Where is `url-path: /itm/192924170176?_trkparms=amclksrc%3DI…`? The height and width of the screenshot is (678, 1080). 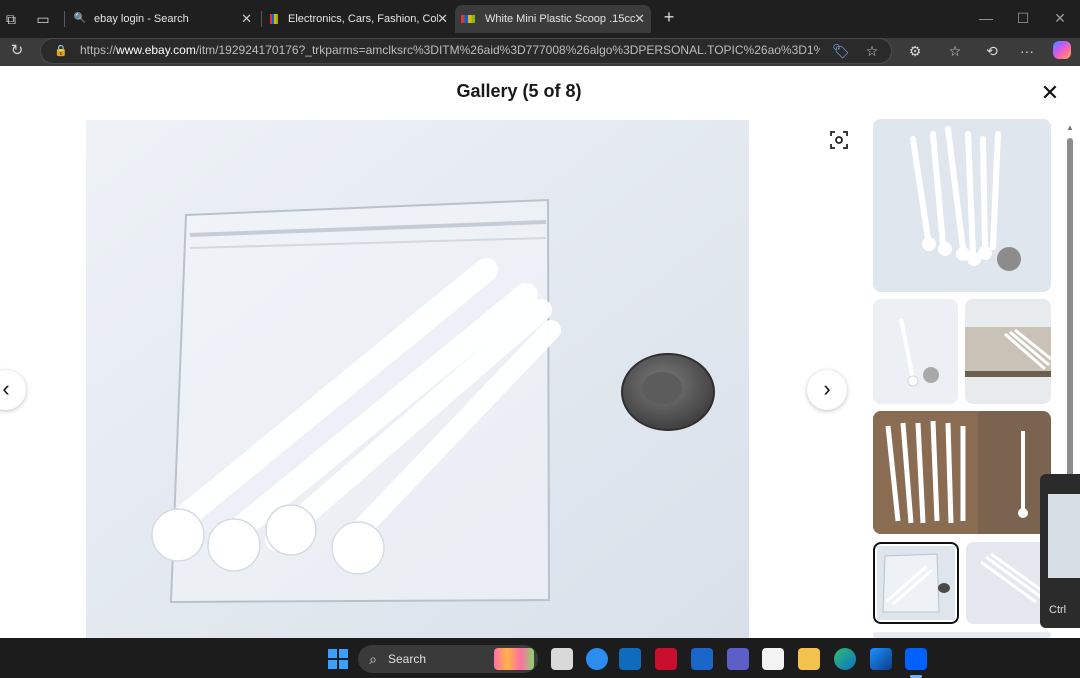
url-path: /itm/192924170176?_trkparms=amclksrc%3DI… is located at coordinates (507, 50).